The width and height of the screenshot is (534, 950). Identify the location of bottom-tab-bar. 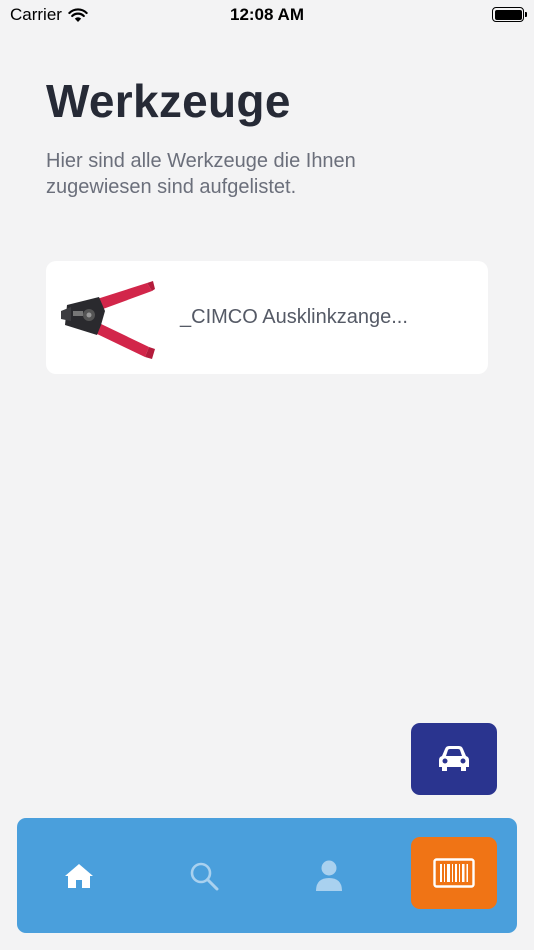
(267, 875).